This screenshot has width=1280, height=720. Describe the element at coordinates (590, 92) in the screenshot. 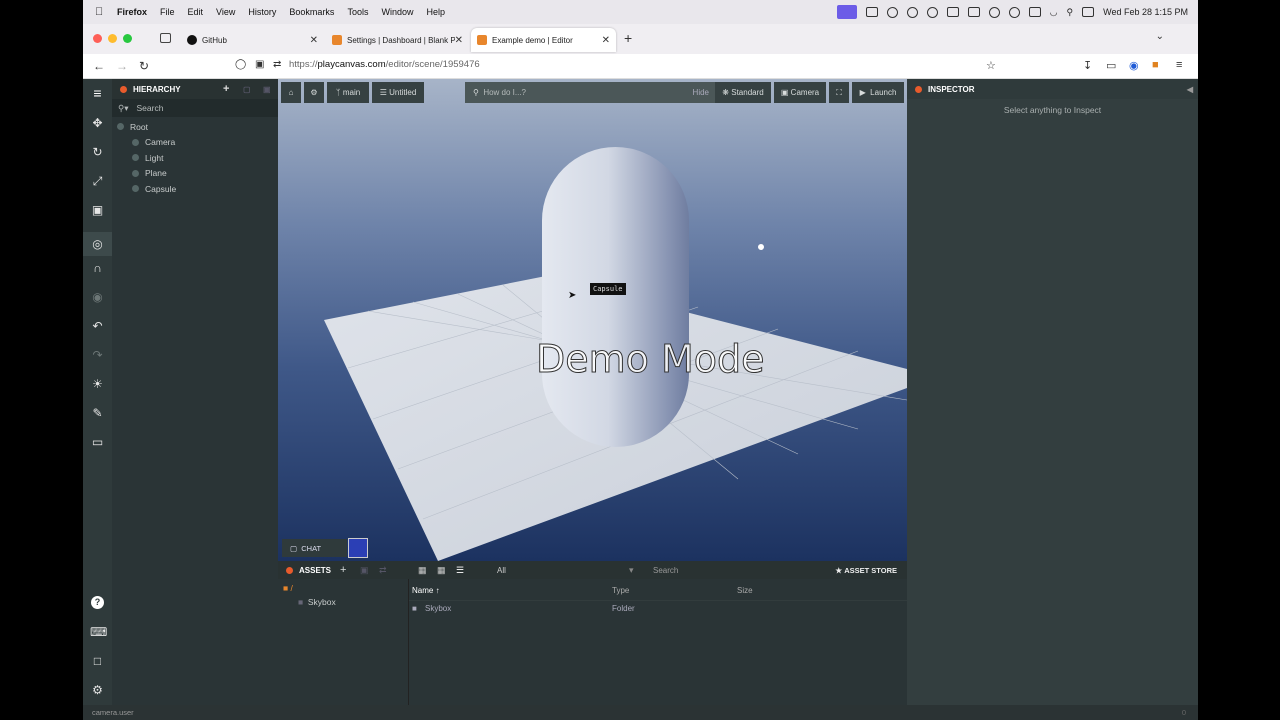

I see `help-search-input: ⚲ How do I...? Hide` at that location.